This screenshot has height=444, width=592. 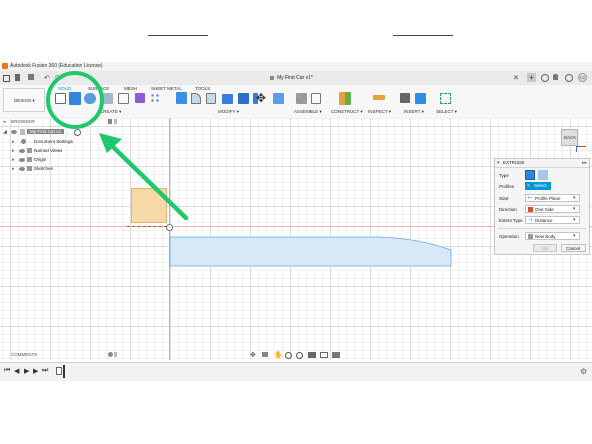 I want to click on insert-canvas-icon, so click(x=420, y=98).